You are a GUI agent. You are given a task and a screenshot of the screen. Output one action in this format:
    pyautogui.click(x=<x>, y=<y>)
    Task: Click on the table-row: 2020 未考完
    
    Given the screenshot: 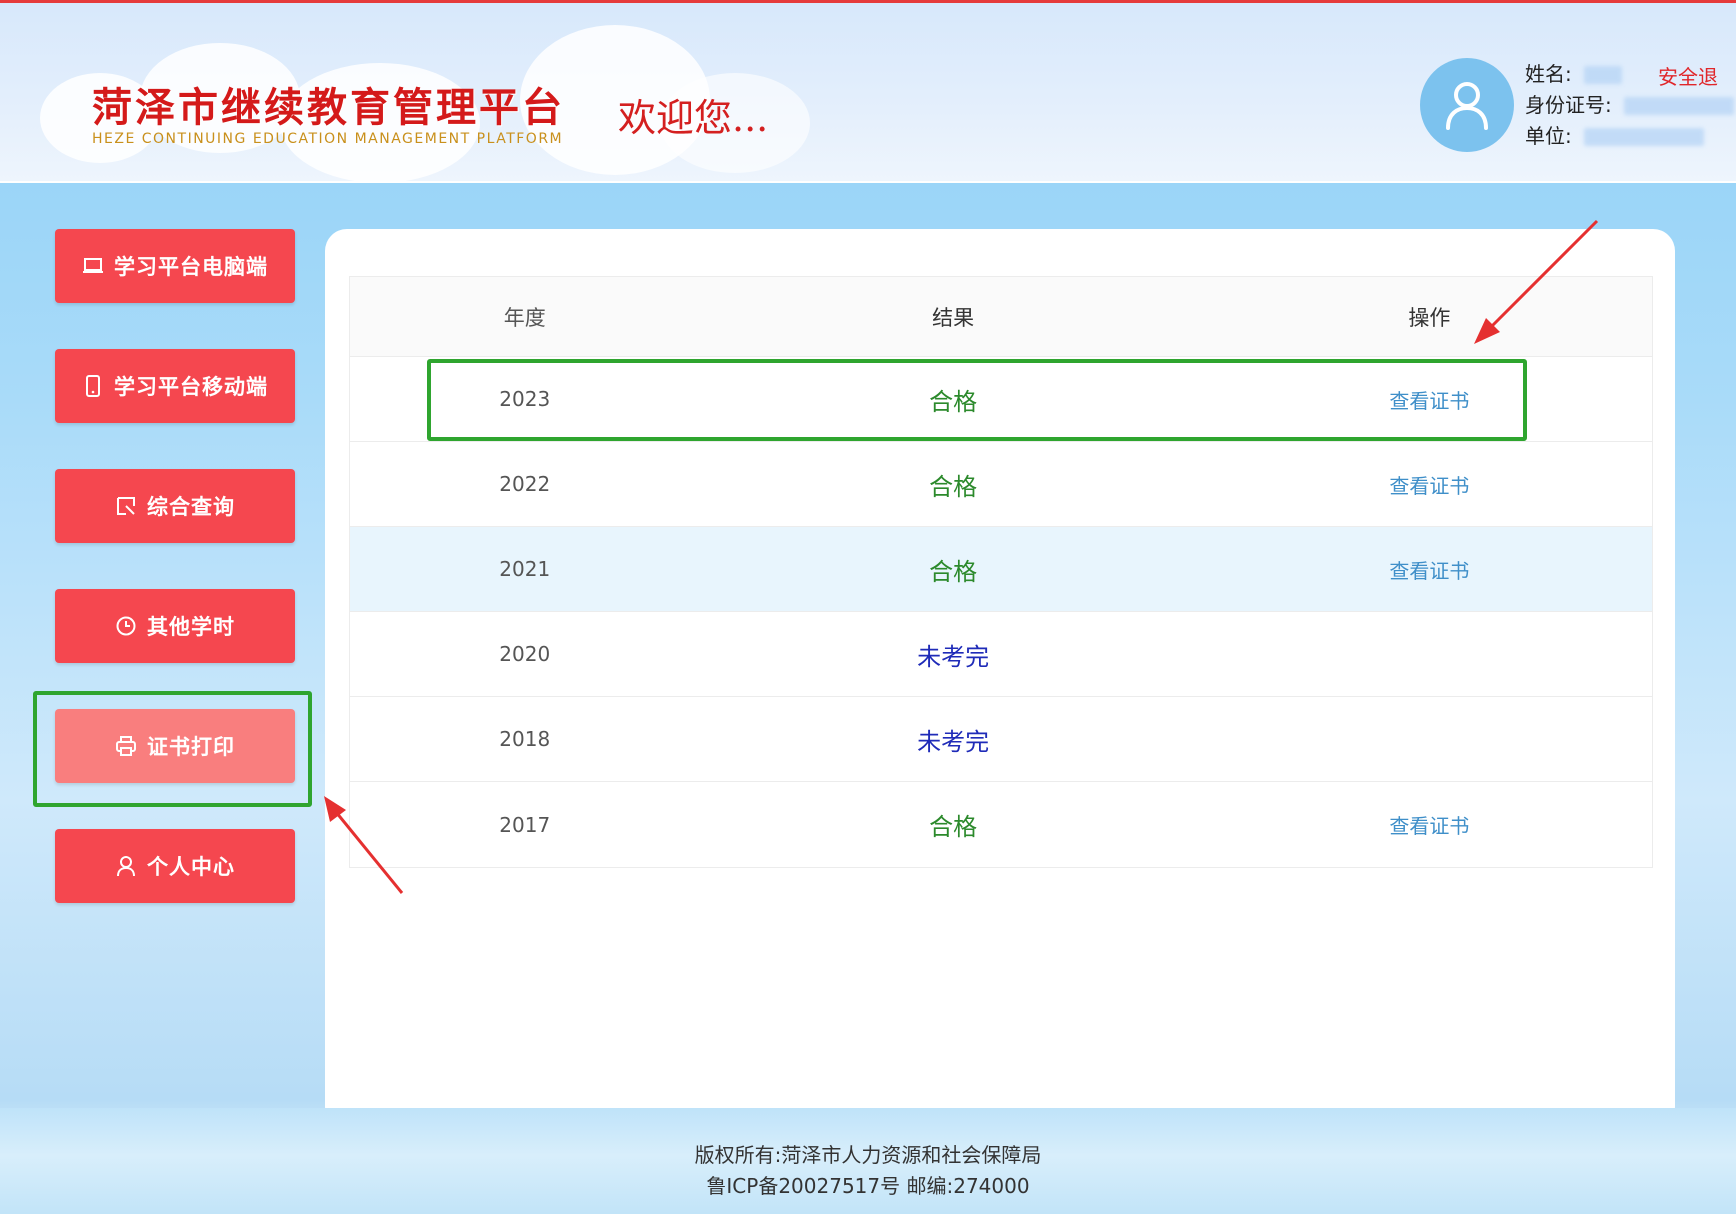 What is the action you would take?
    pyautogui.click(x=1001, y=654)
    